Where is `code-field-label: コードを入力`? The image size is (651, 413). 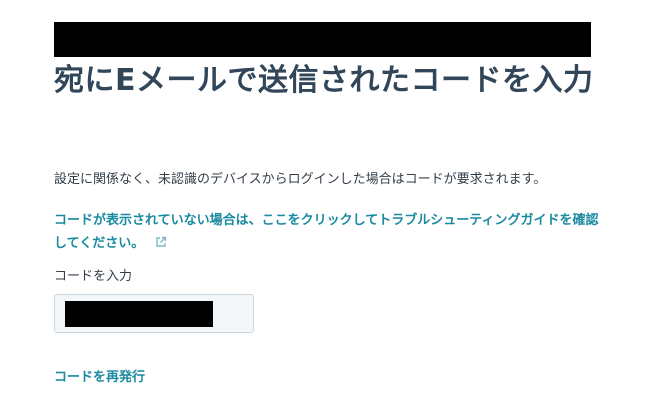 code-field-label: コードを入力 is located at coordinates (93, 276).